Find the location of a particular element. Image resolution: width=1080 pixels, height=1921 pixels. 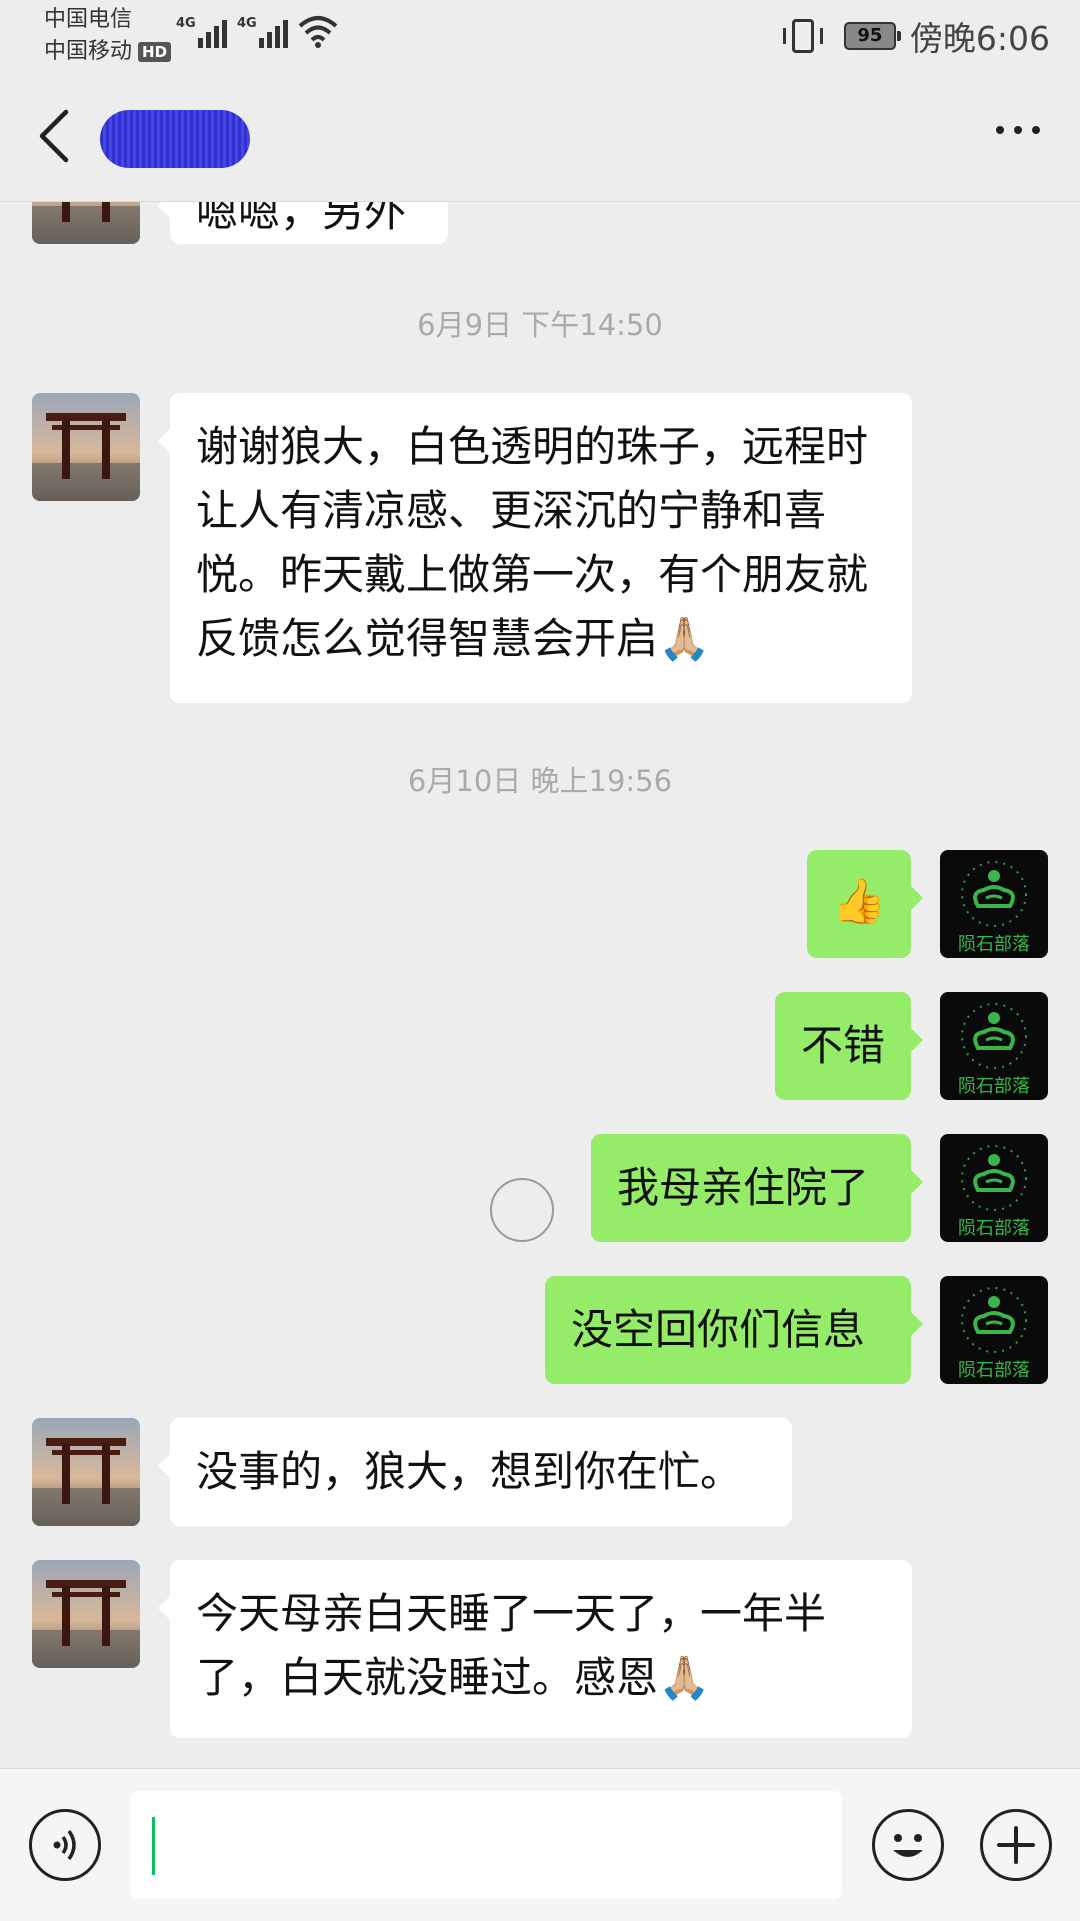

message-bubble: 没事的，狼大，想到你在忙。 is located at coordinates (475, 1472).